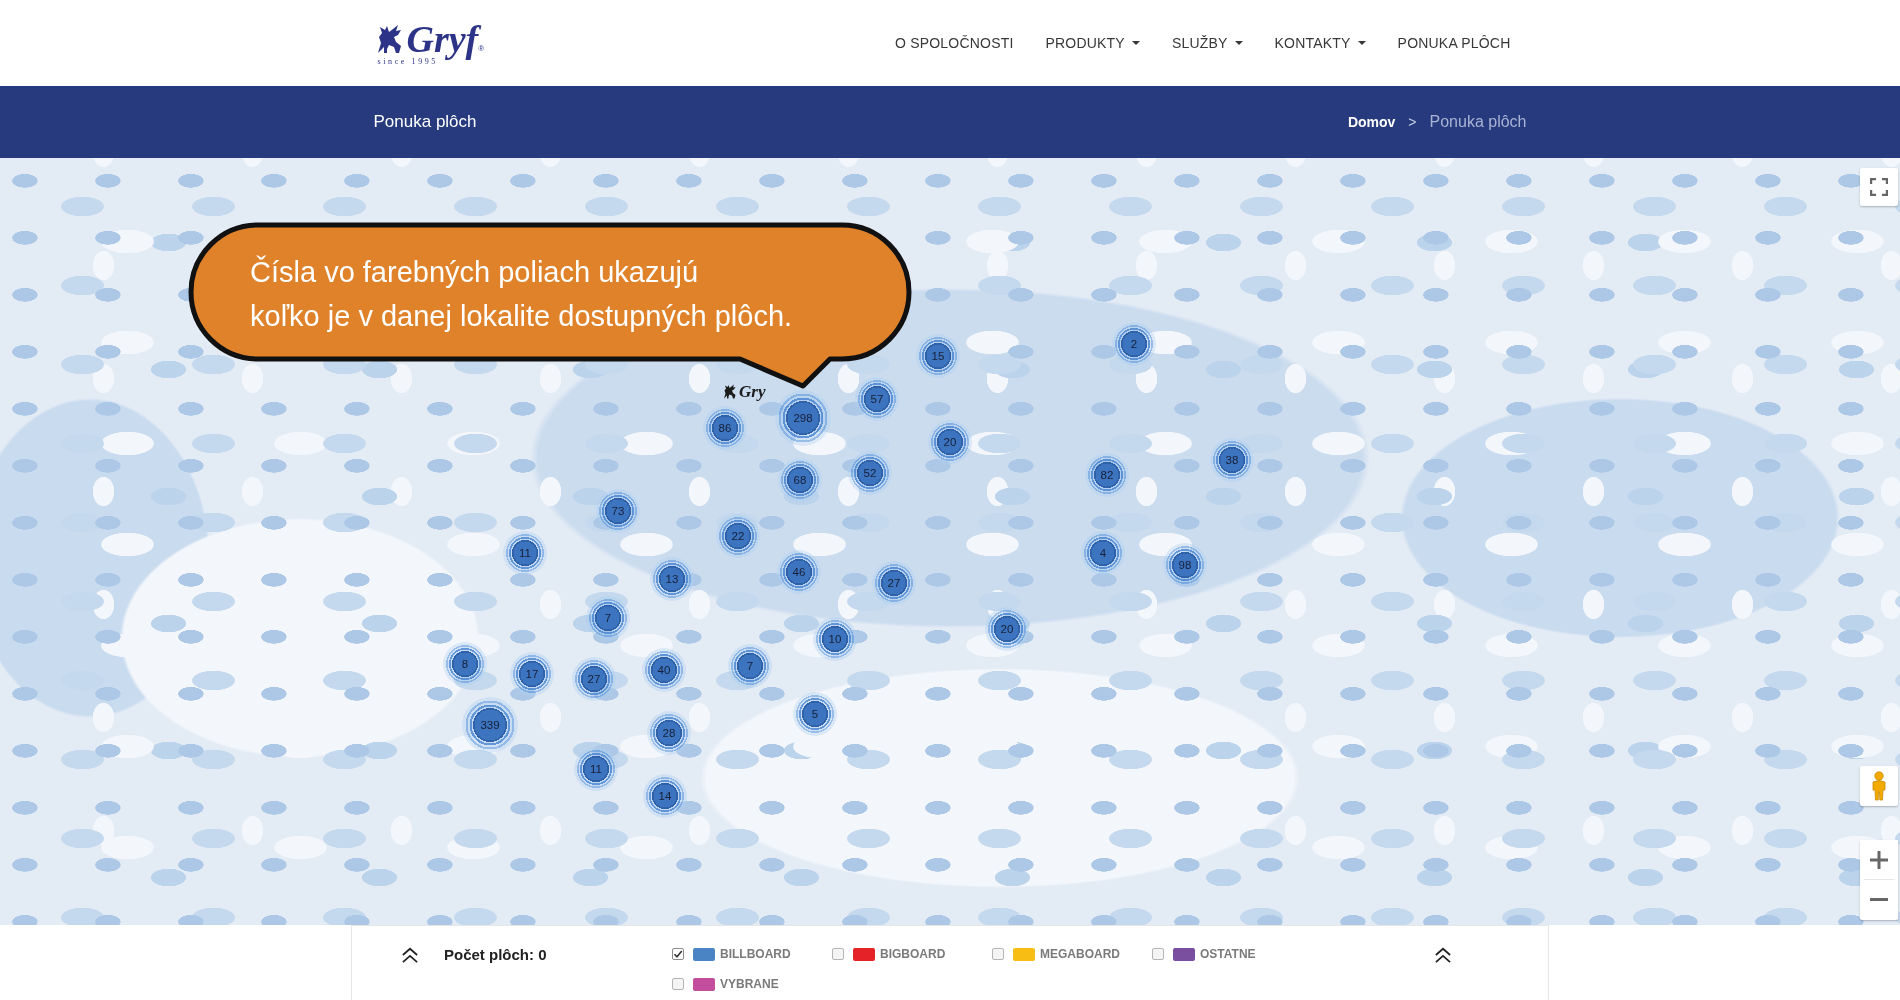  What do you see at coordinates (1879, 786) in the screenshot?
I see `person-icon` at bounding box center [1879, 786].